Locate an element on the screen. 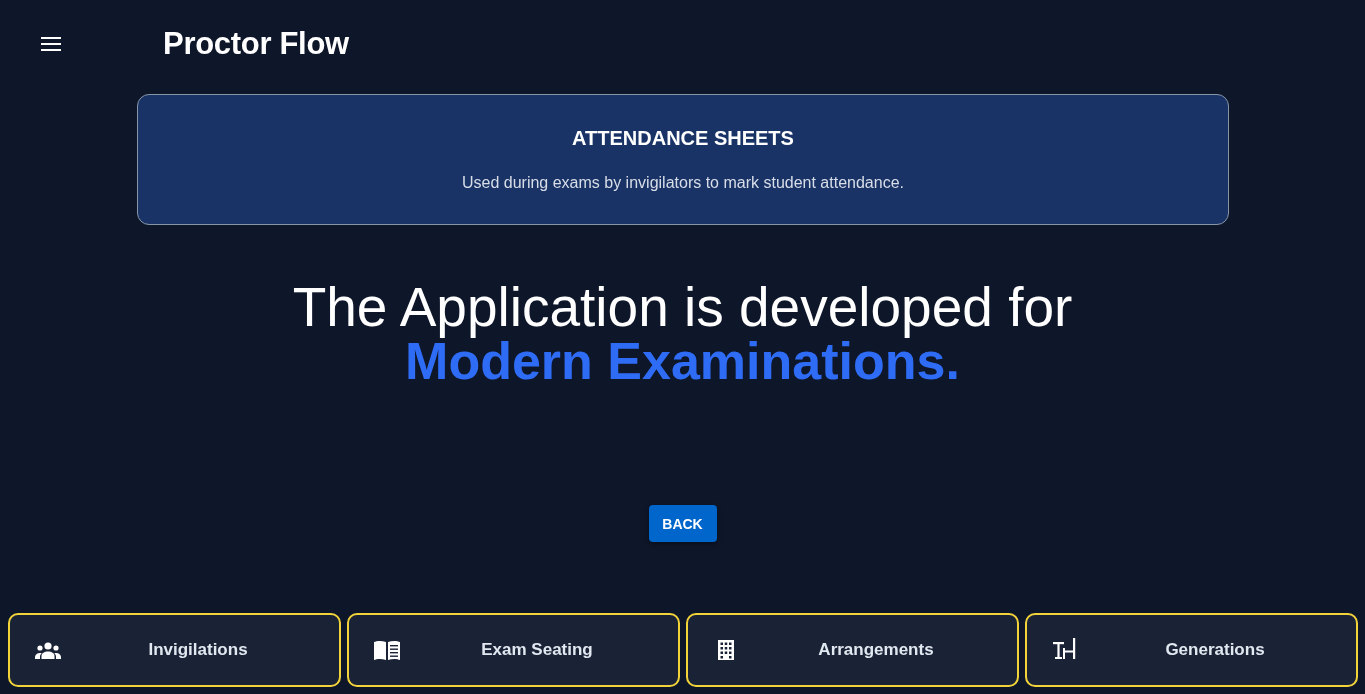 This screenshot has width=1365, height=694. app-title: Proctor Flow is located at coordinates (256, 44).